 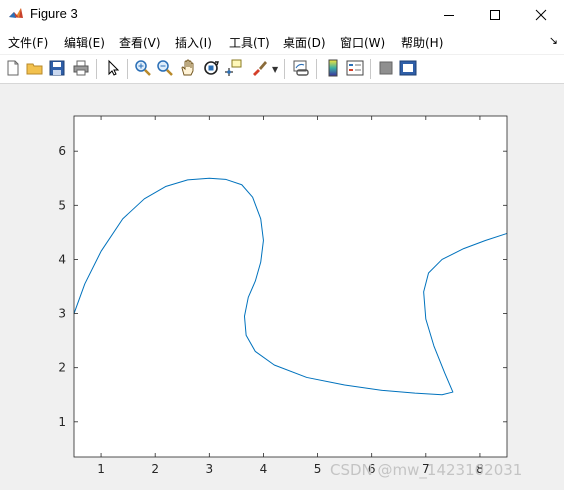 I want to click on x-tick-label: 4, so click(x=264, y=469).